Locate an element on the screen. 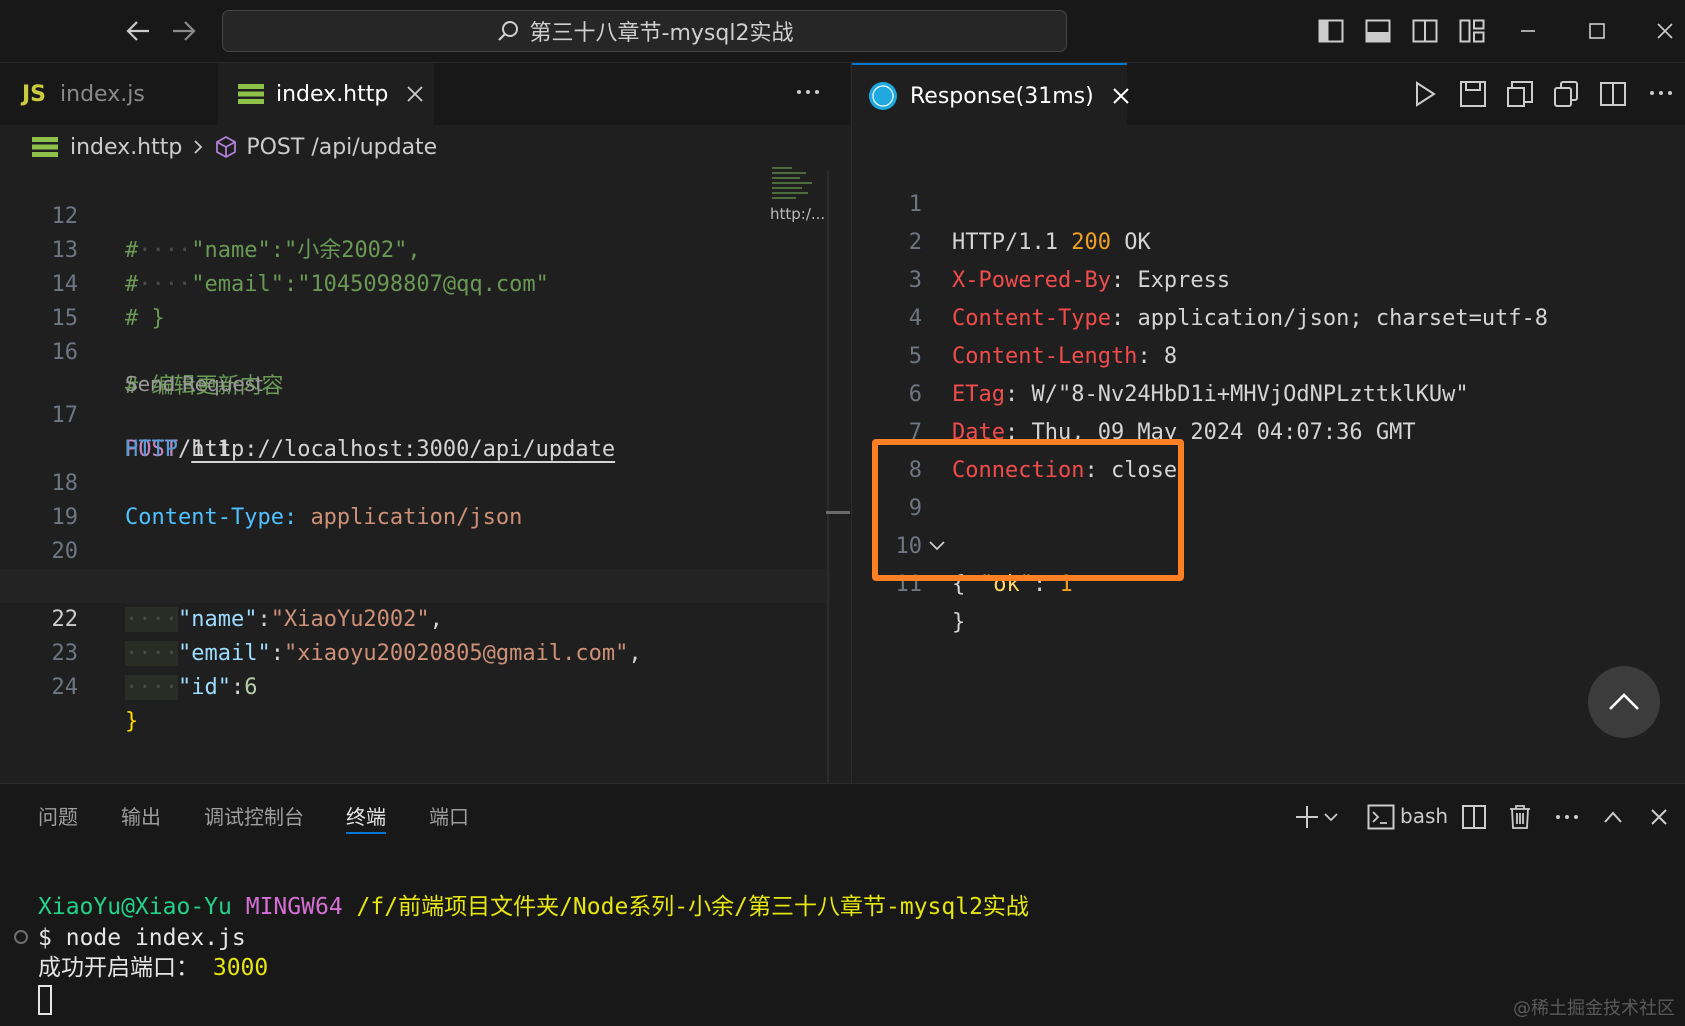  terminal-icon is located at coordinates (1381, 817).